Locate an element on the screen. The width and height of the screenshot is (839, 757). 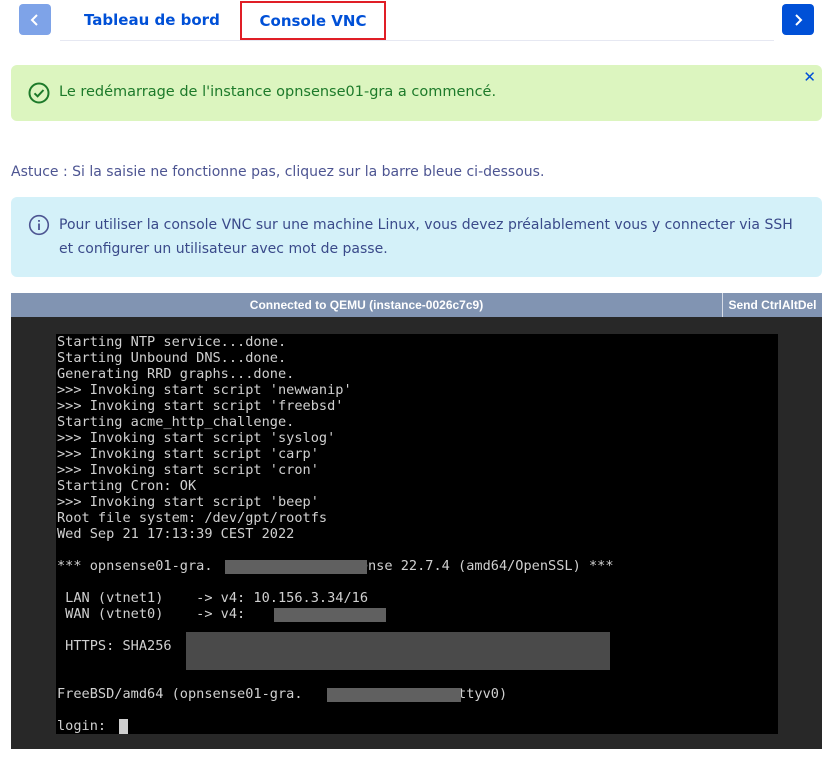
console-line: >>> Invoking start script 'beep' is located at coordinates (188, 502).